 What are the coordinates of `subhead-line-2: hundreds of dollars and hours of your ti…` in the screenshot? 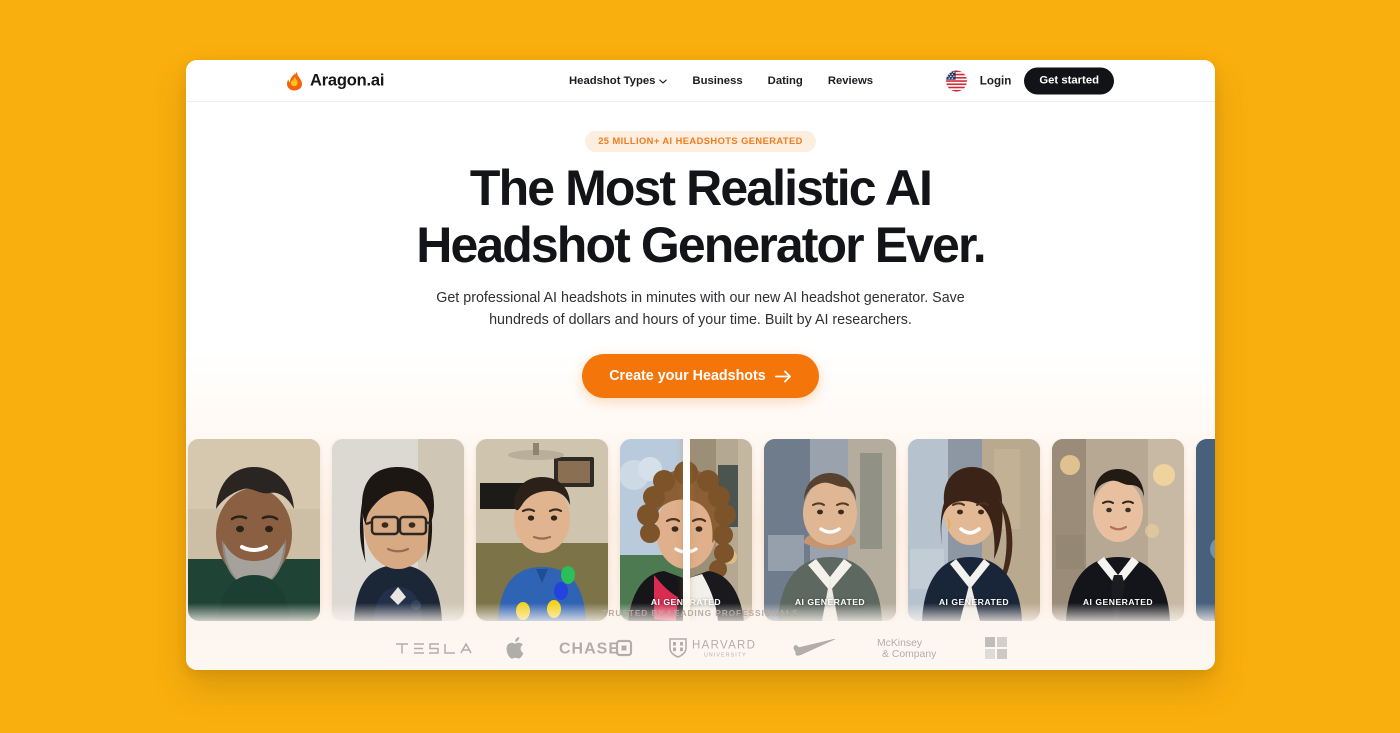 It's located at (700, 319).